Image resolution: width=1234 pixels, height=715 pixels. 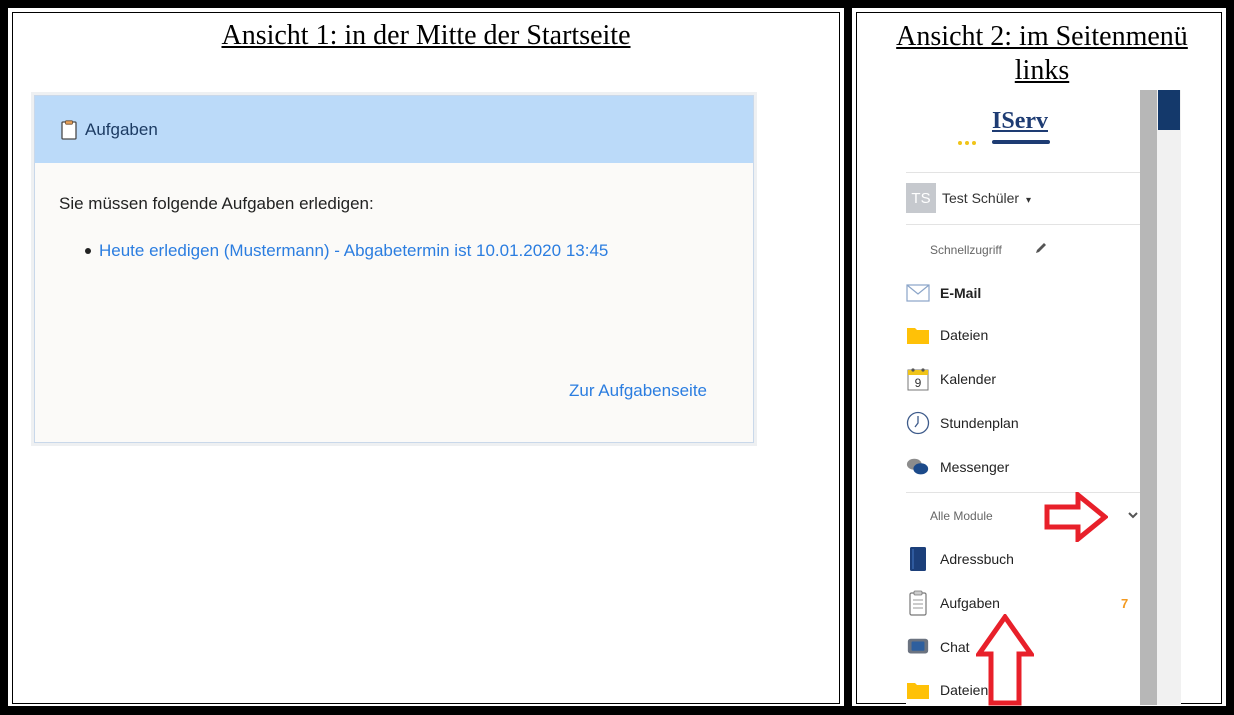 I want to click on user-menu: Test Schüler ▾, so click(x=986, y=198).